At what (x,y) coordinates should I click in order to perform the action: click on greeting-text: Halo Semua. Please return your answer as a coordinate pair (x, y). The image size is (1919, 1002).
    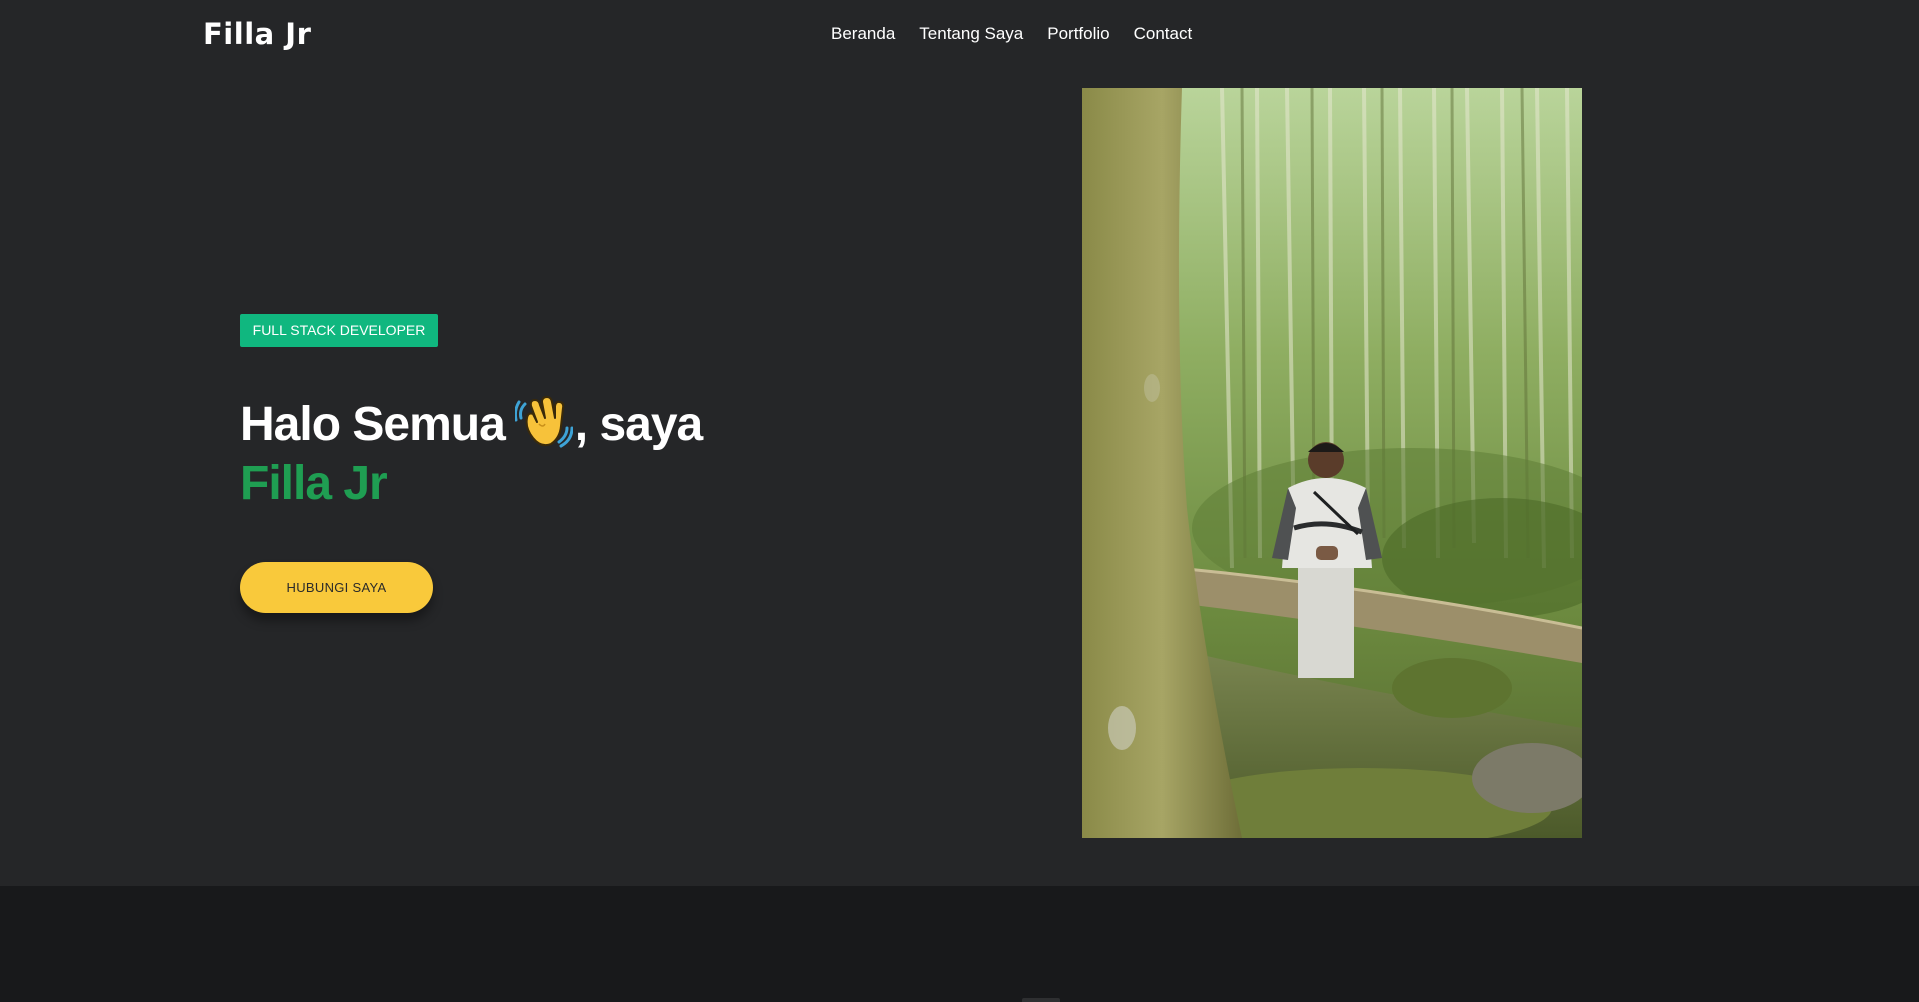
    Looking at the image, I should click on (373, 424).